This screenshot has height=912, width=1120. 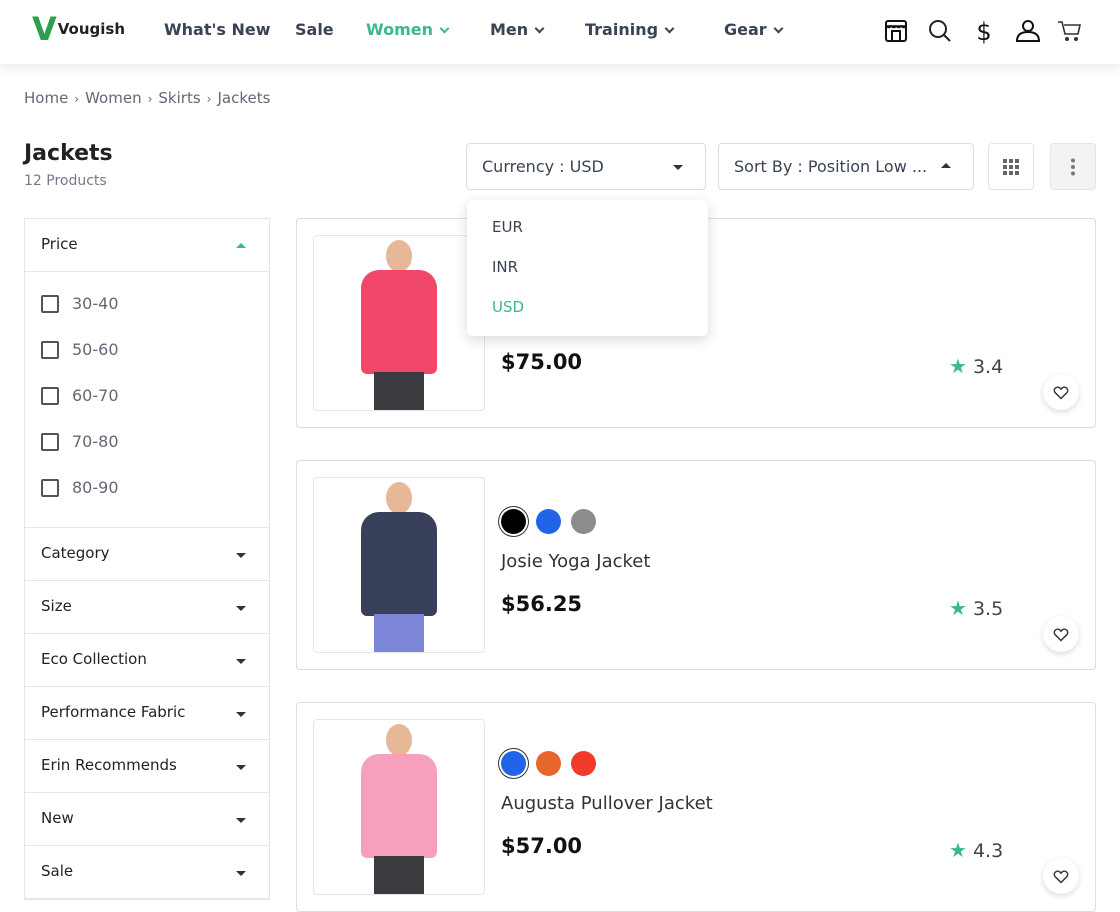 What do you see at coordinates (575, 561) in the screenshot?
I see `product-name: Josie Yoga Jacket` at bounding box center [575, 561].